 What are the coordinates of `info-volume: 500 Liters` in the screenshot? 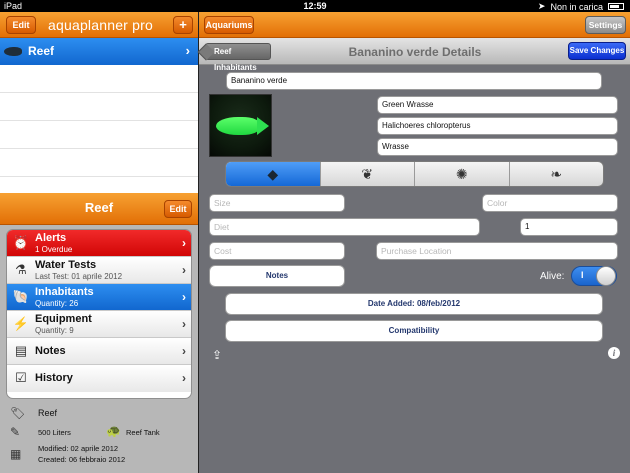 It's located at (54, 432).